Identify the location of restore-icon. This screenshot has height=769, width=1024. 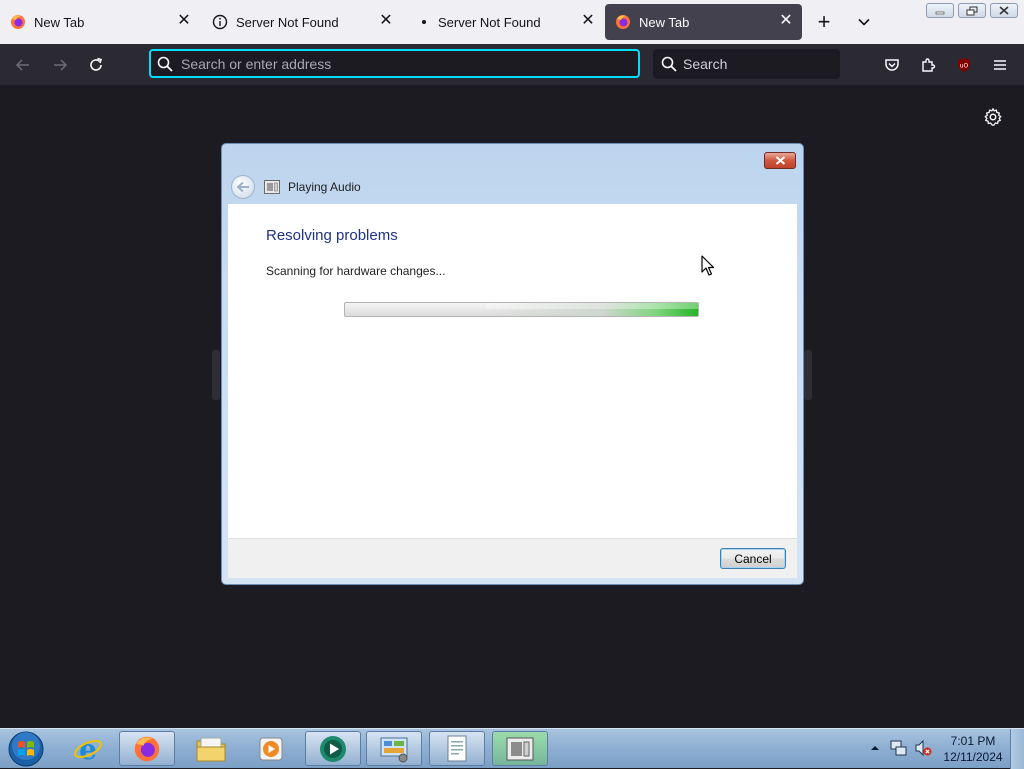
(972, 10).